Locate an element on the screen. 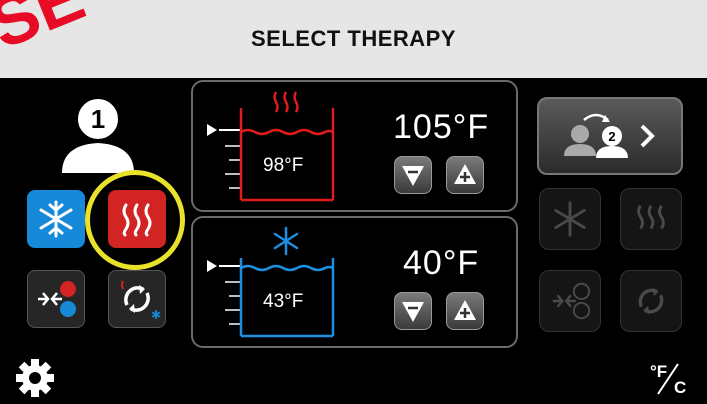 The image size is (707, 404). heat-set-temperature: 105°F is located at coordinates (441, 127).